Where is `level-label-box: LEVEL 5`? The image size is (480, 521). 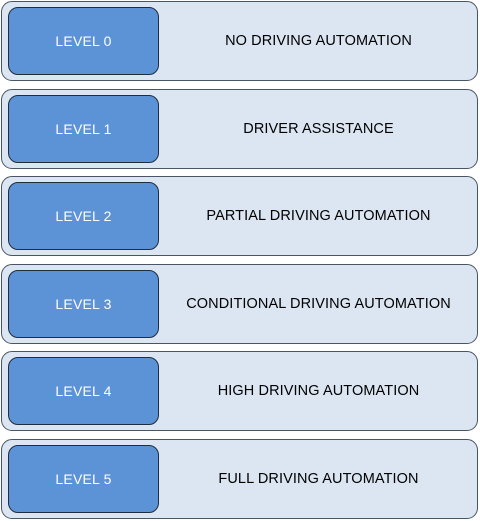 level-label-box: LEVEL 5 is located at coordinates (83, 479).